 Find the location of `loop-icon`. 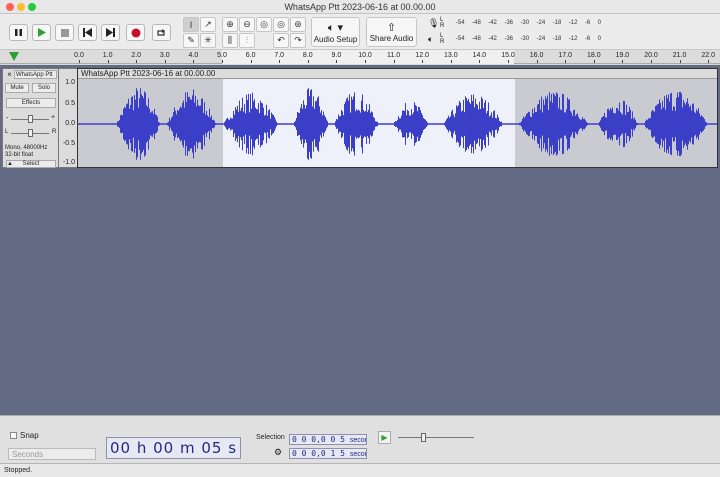

loop-icon is located at coordinates (161, 32).